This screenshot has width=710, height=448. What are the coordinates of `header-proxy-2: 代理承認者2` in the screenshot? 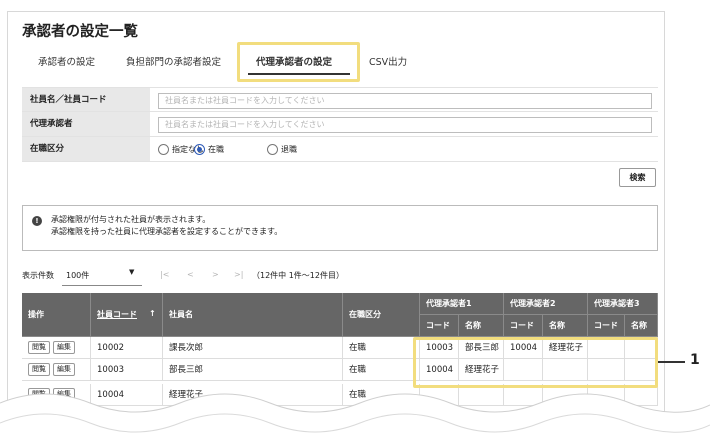 It's located at (546, 304).